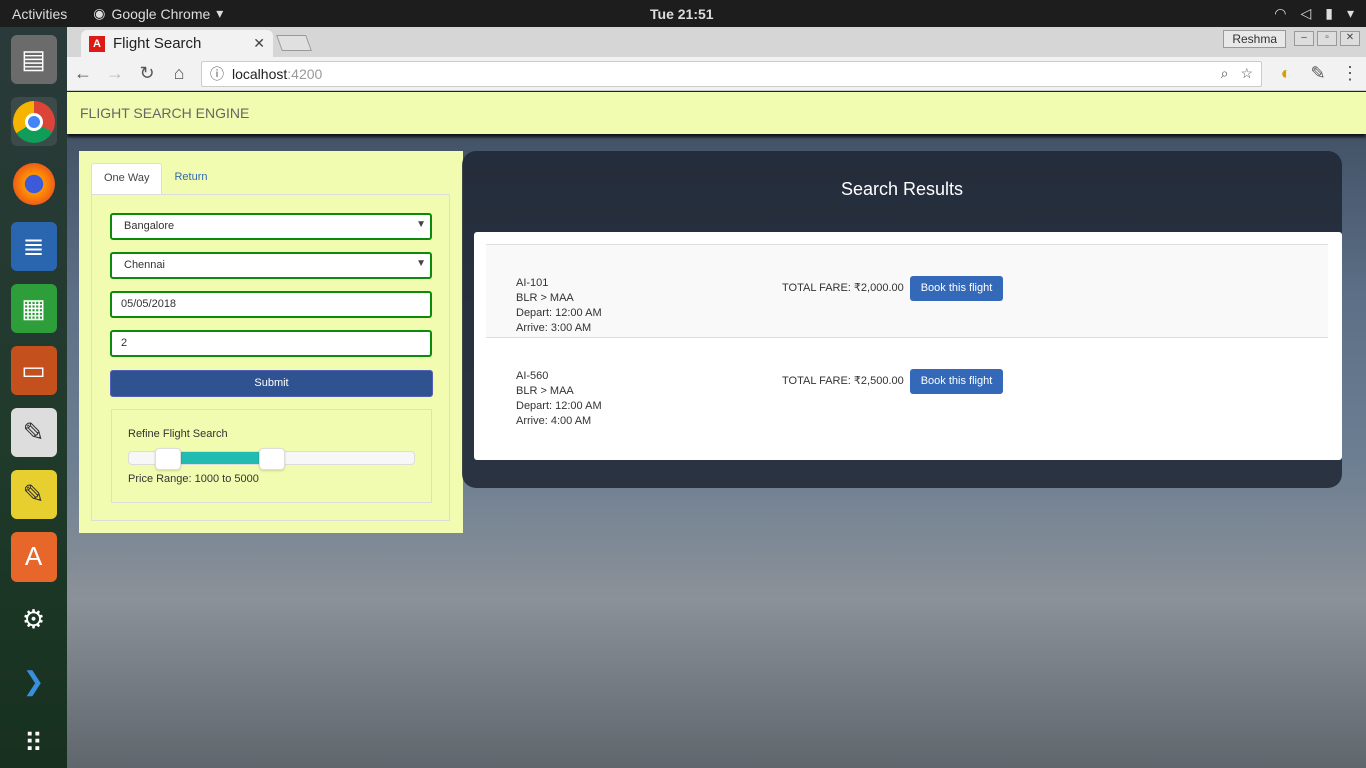  I want to click on browser-tab: A Flight Search ✕, so click(177, 43).